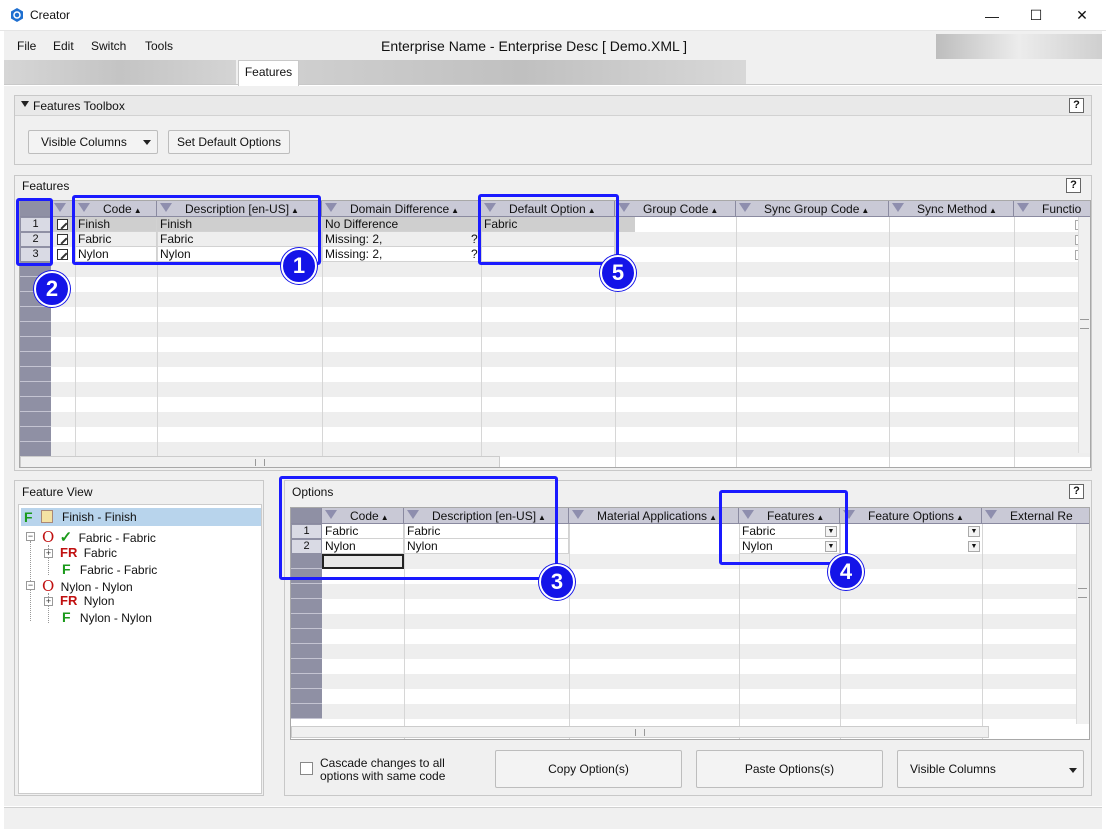 The width and height of the screenshot is (1106, 831). Describe the element at coordinates (1082, 15) in the screenshot. I see `close-button: ✕` at that location.